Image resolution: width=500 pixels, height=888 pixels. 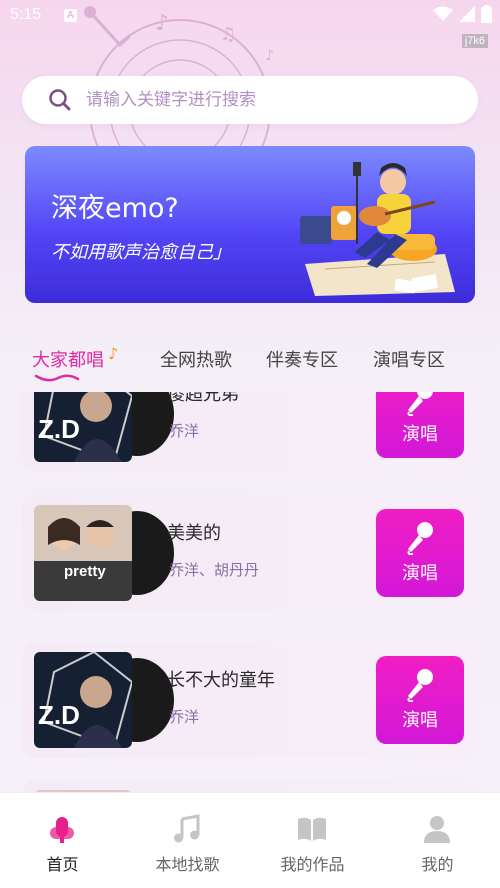 What do you see at coordinates (60, 100) in the screenshot?
I see `search-icon` at bounding box center [60, 100].